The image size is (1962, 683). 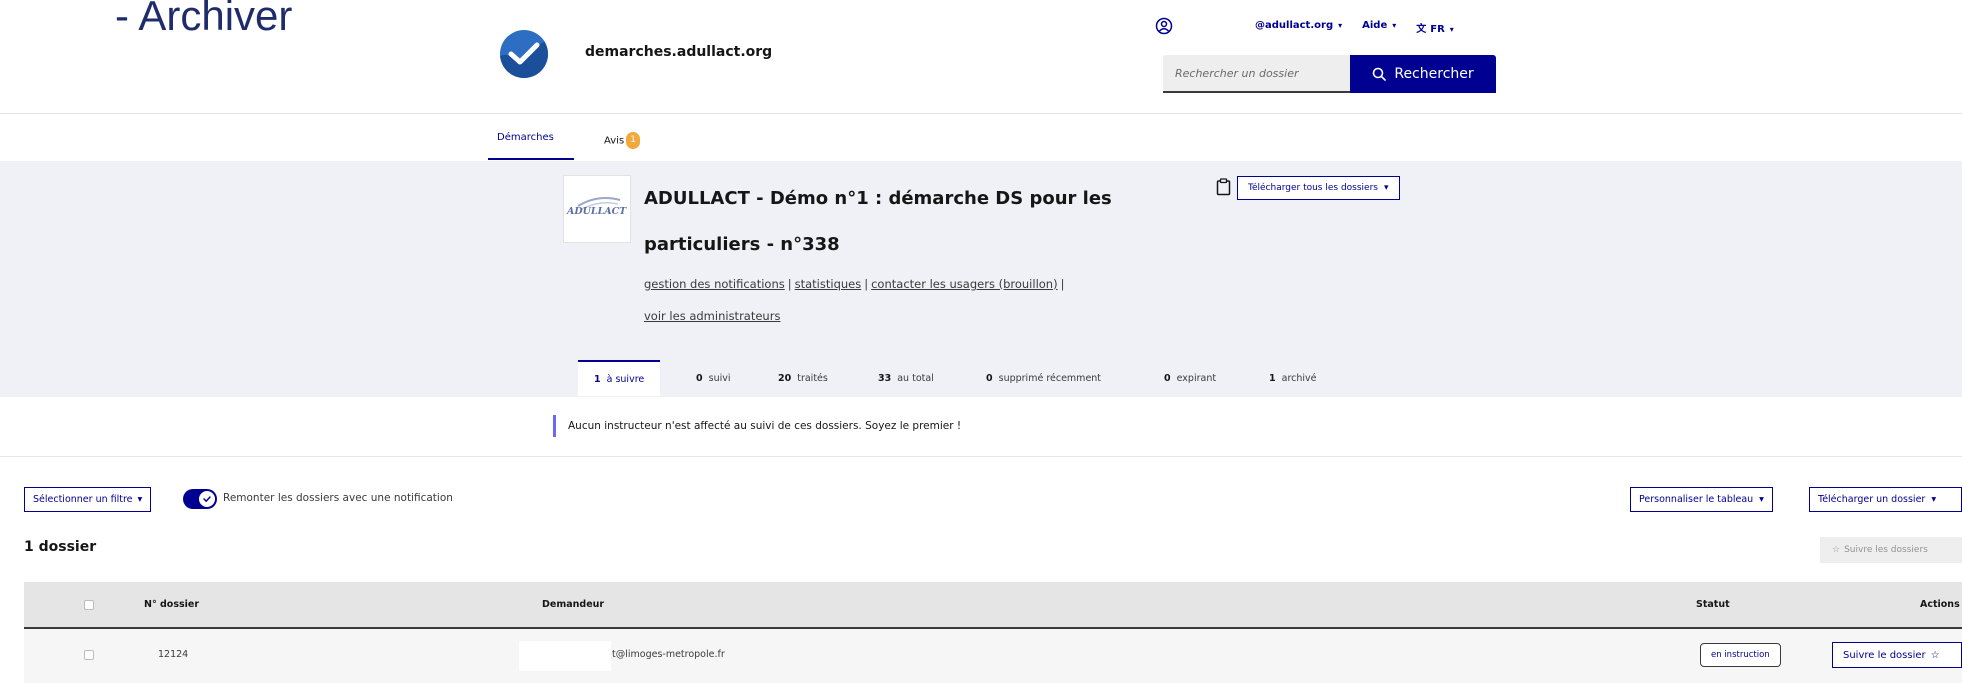 I want to click on folder-number: 12124, so click(x=173, y=654).